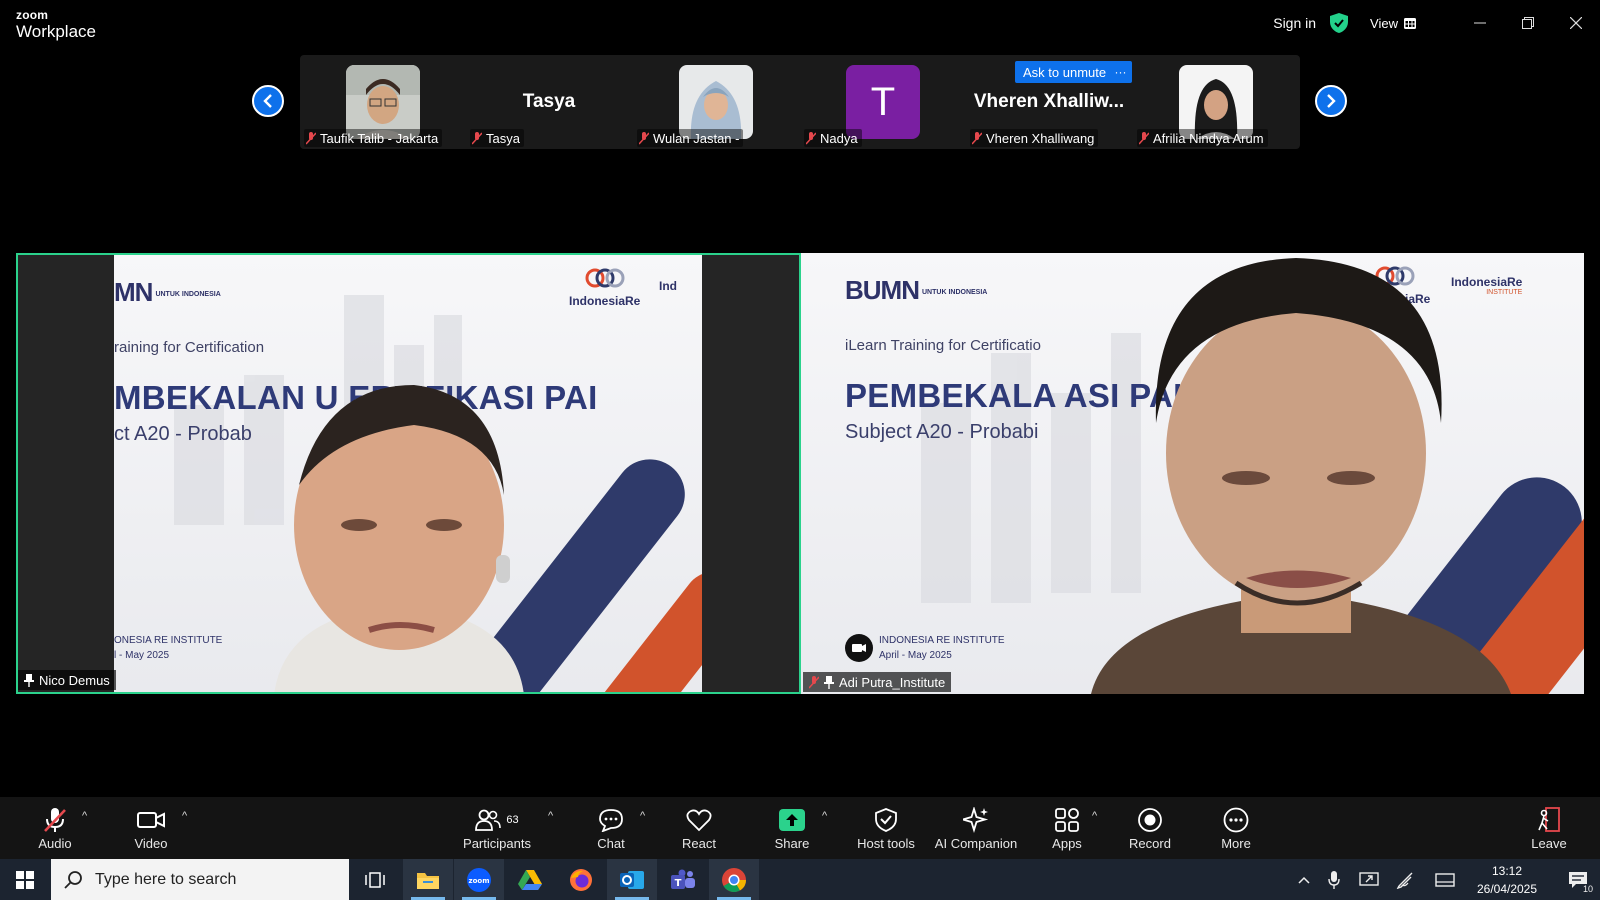 This screenshot has height=900, width=1600. Describe the element at coordinates (549, 102) in the screenshot. I see `gallery-tile: Tasya Tasya` at that location.